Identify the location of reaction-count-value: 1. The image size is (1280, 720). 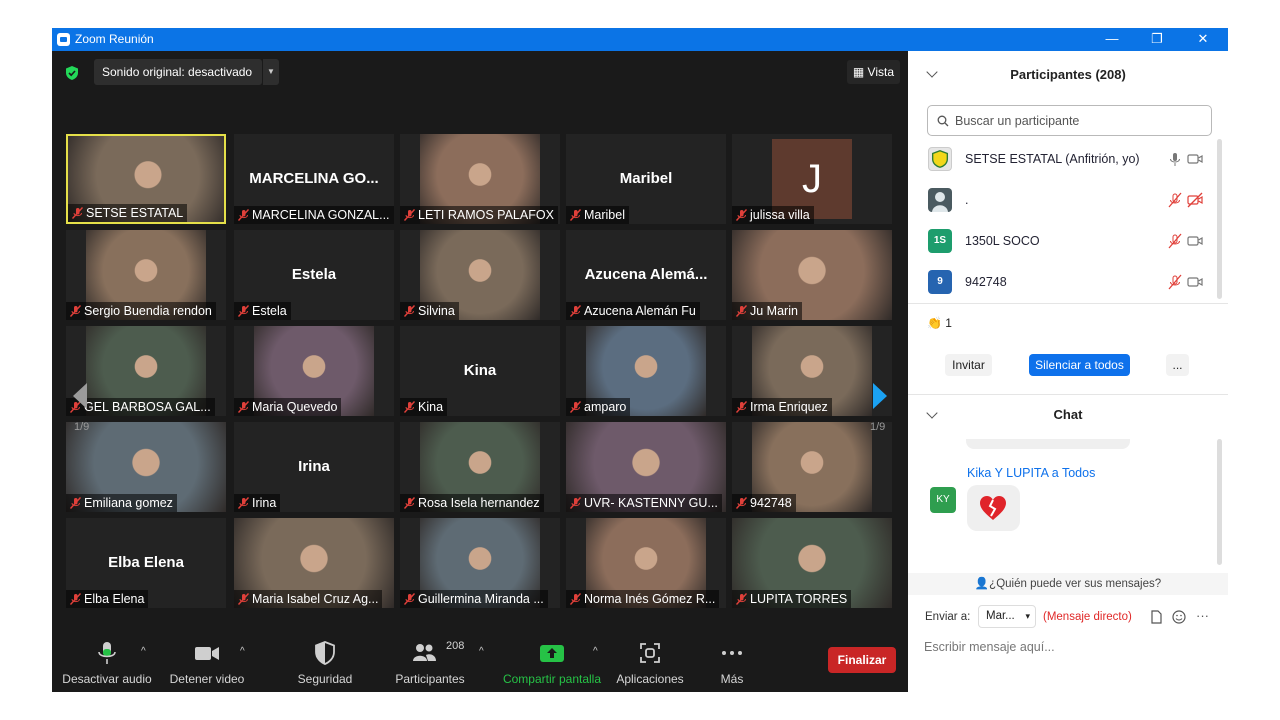
(948, 323).